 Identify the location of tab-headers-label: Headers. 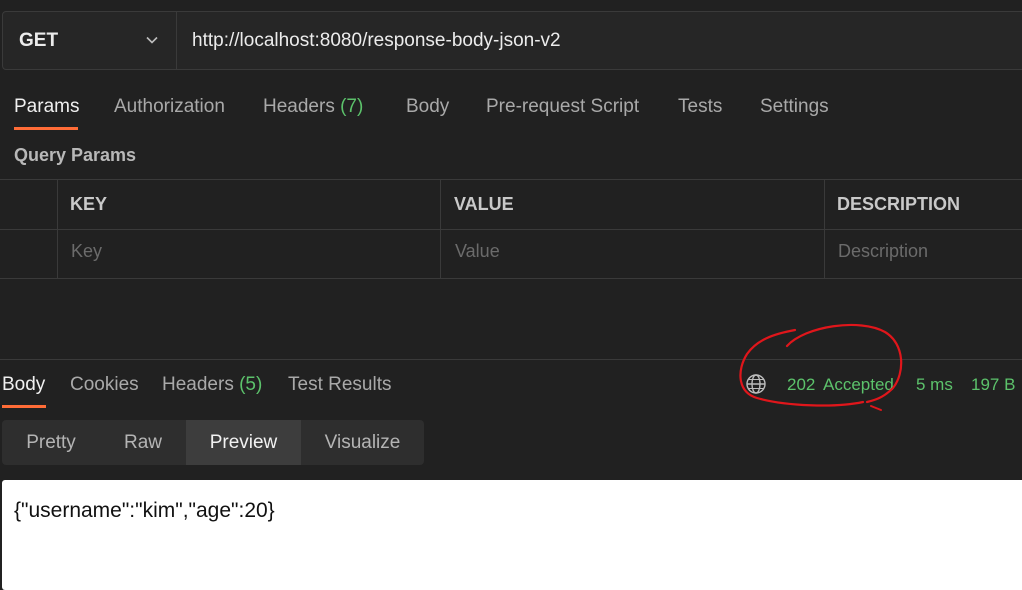
(299, 106).